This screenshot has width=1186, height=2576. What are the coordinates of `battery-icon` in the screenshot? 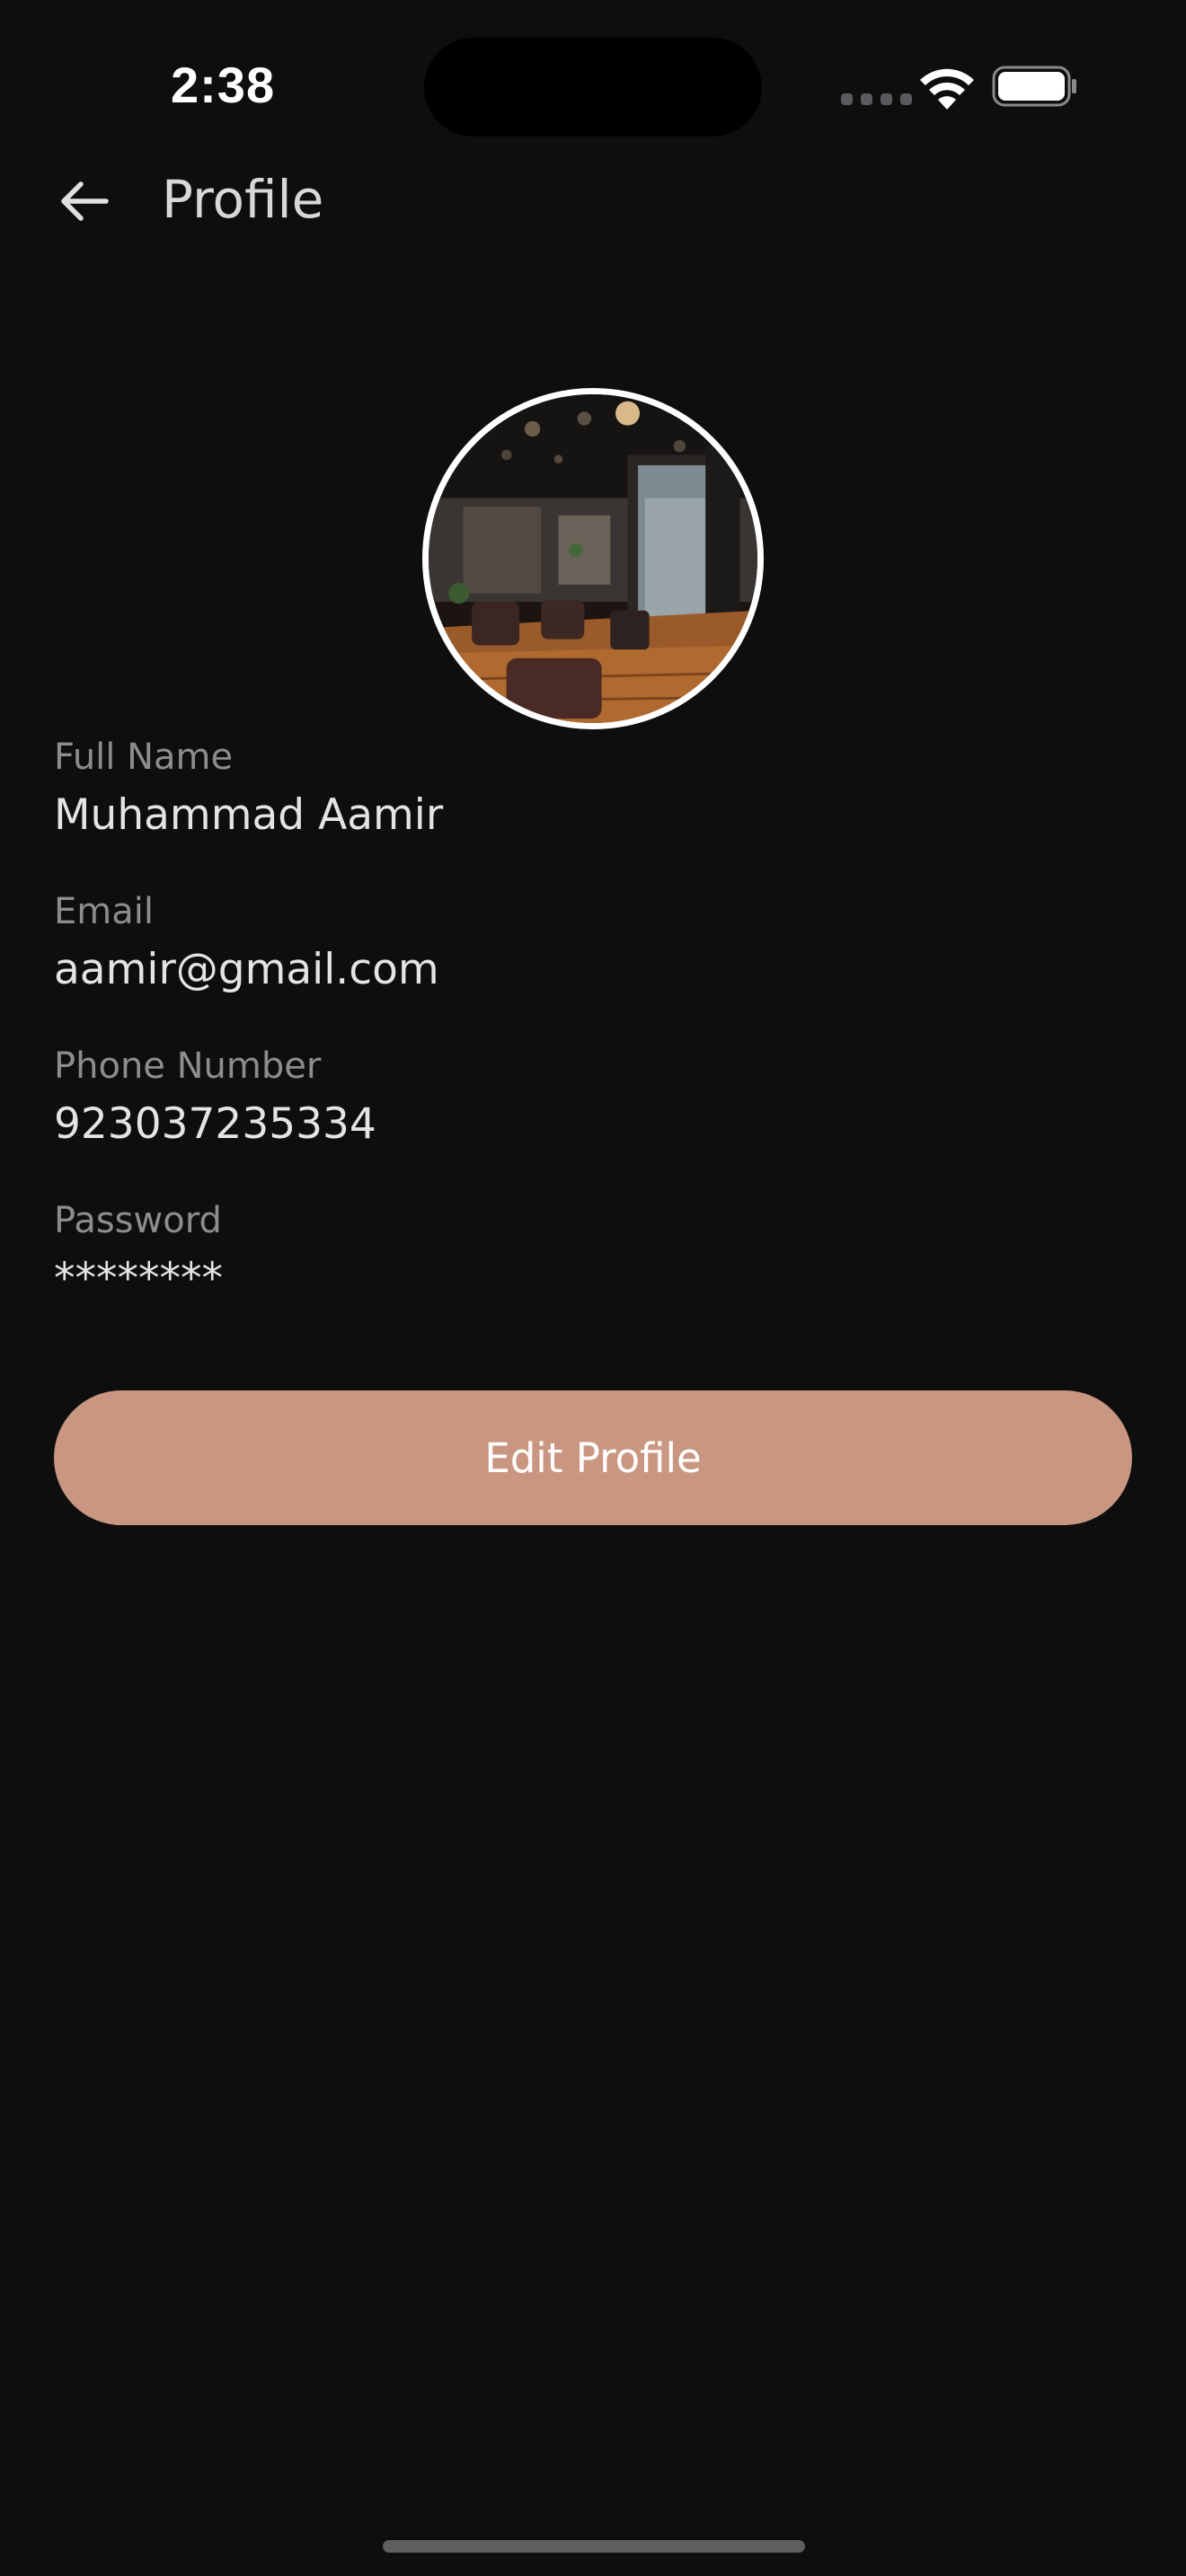 It's located at (1034, 86).